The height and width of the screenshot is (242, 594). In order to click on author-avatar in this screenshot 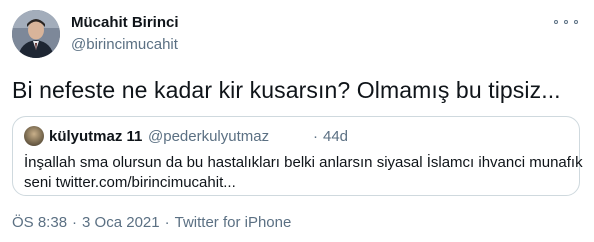, I will do `click(36, 34)`.